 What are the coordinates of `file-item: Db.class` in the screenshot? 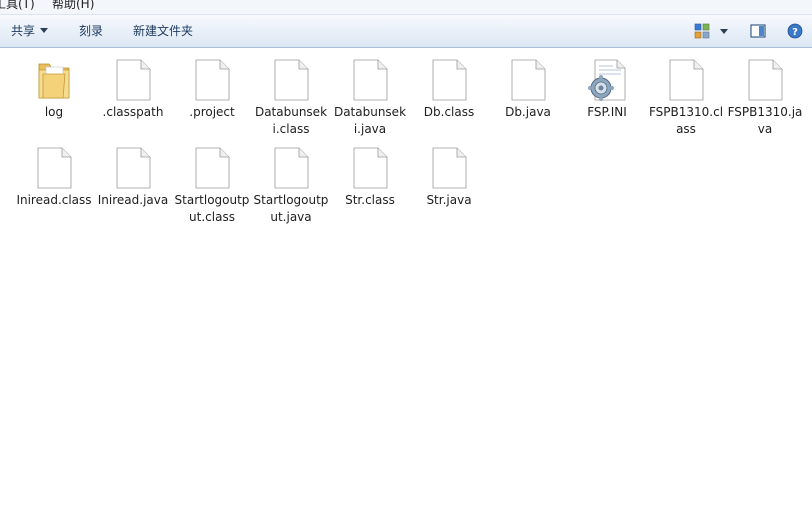 It's located at (449, 91).